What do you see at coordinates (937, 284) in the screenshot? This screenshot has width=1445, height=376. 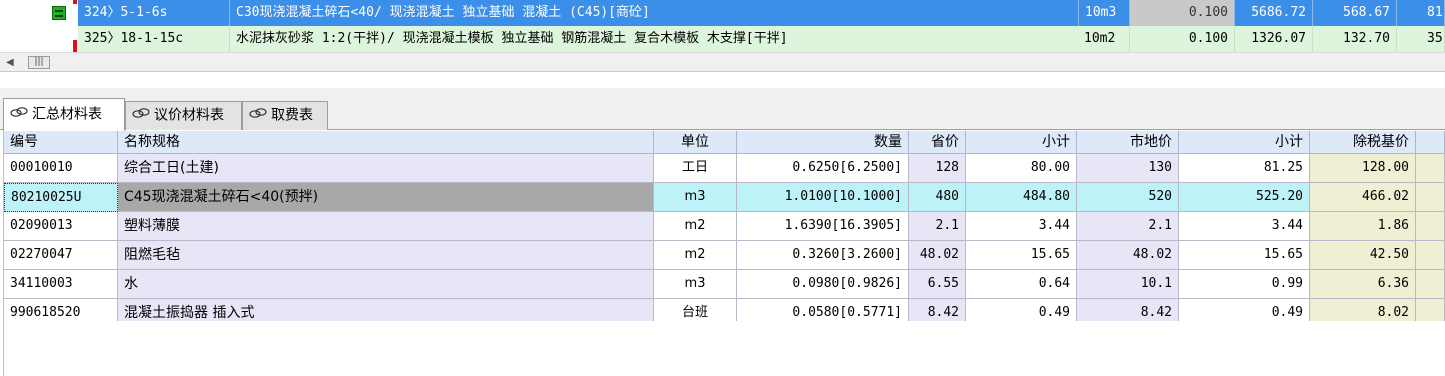 I see `cell-province-price: 6.55` at bounding box center [937, 284].